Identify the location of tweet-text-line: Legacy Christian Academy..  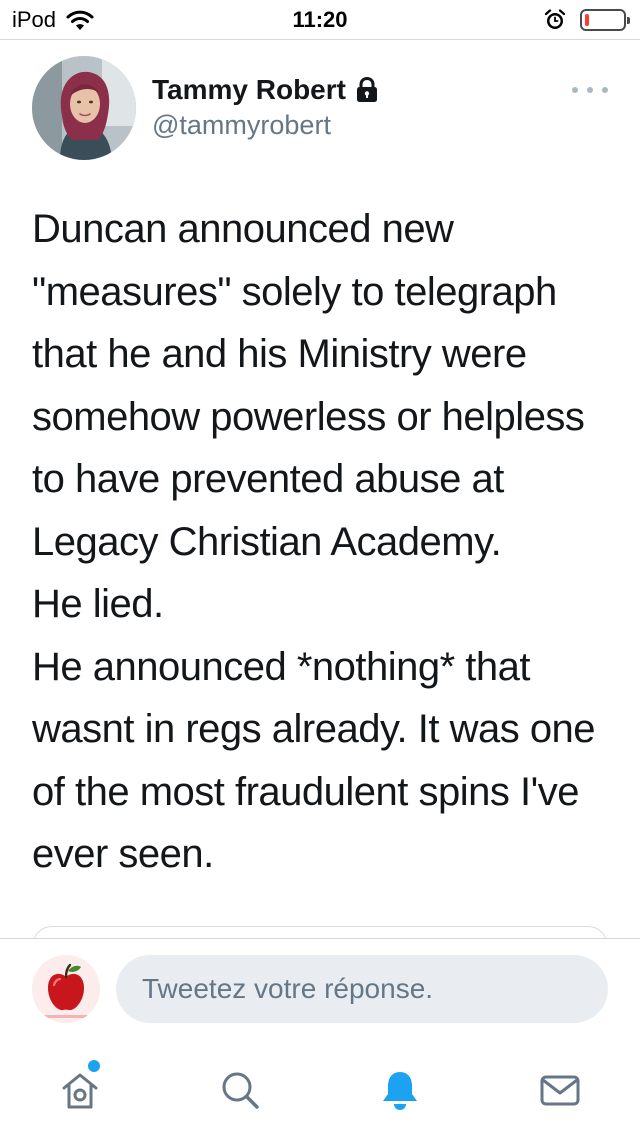
(267, 541).